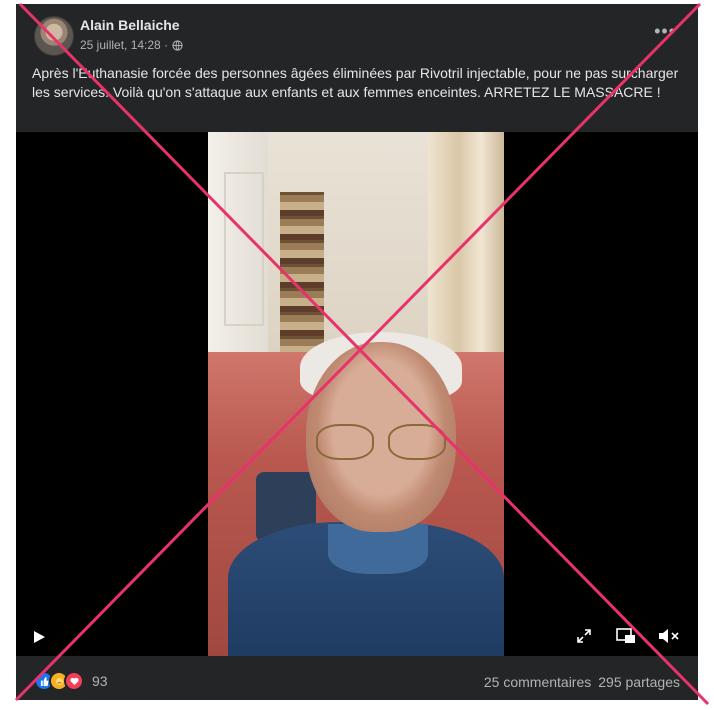 This screenshot has height=710, width=714. I want to click on reaction-count: 93, so click(100, 681).